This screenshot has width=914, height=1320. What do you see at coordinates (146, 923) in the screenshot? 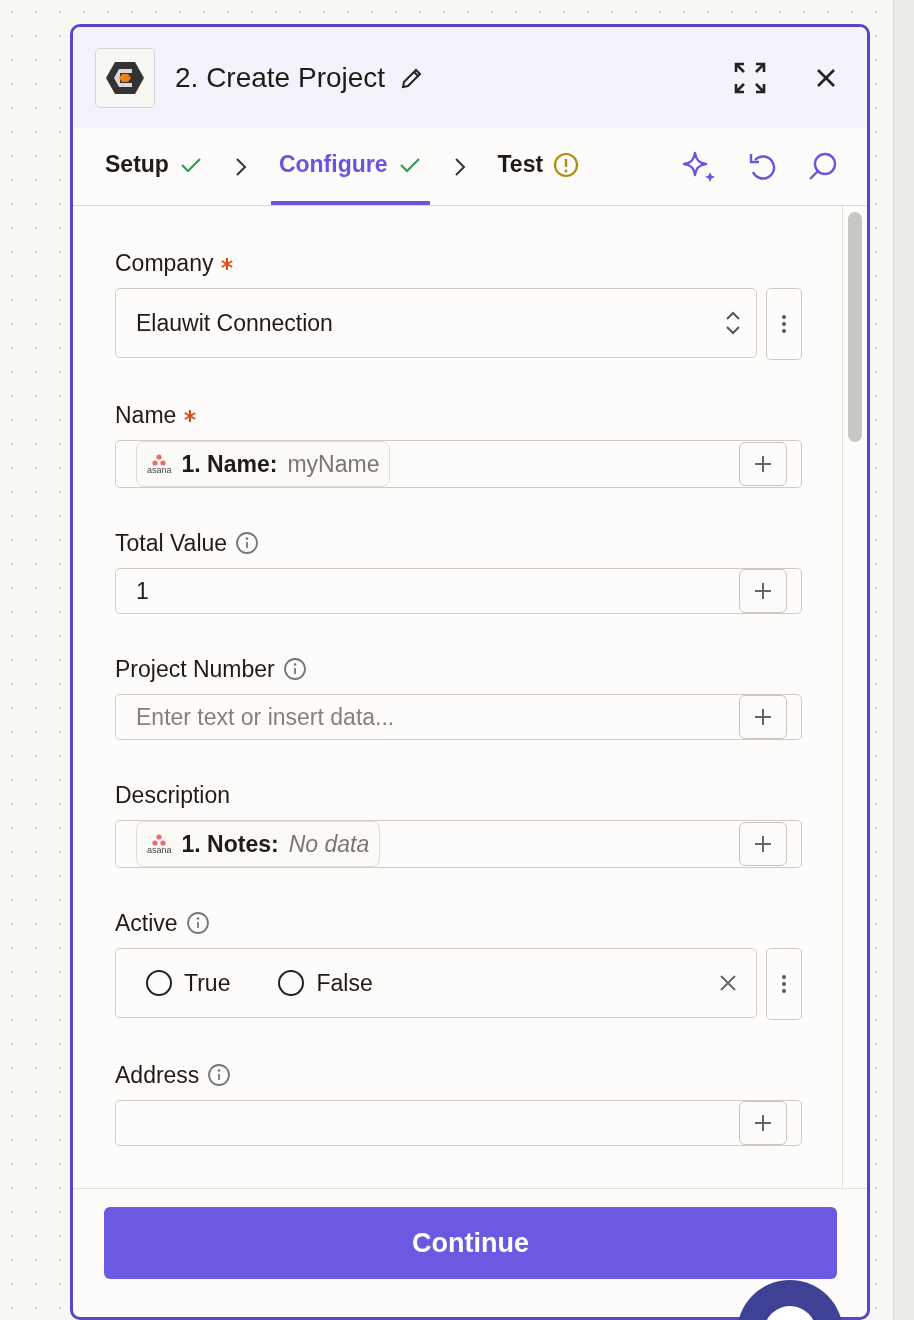
I see `field-label: Active` at bounding box center [146, 923].